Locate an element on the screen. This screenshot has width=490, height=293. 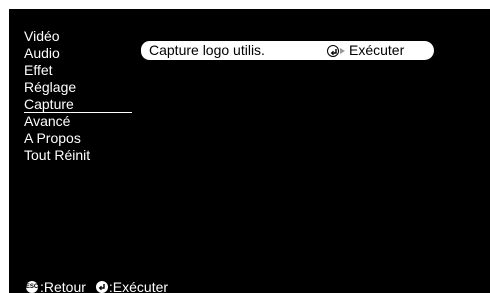
menu-item-reglage: Réglage is located at coordinates (79, 87).